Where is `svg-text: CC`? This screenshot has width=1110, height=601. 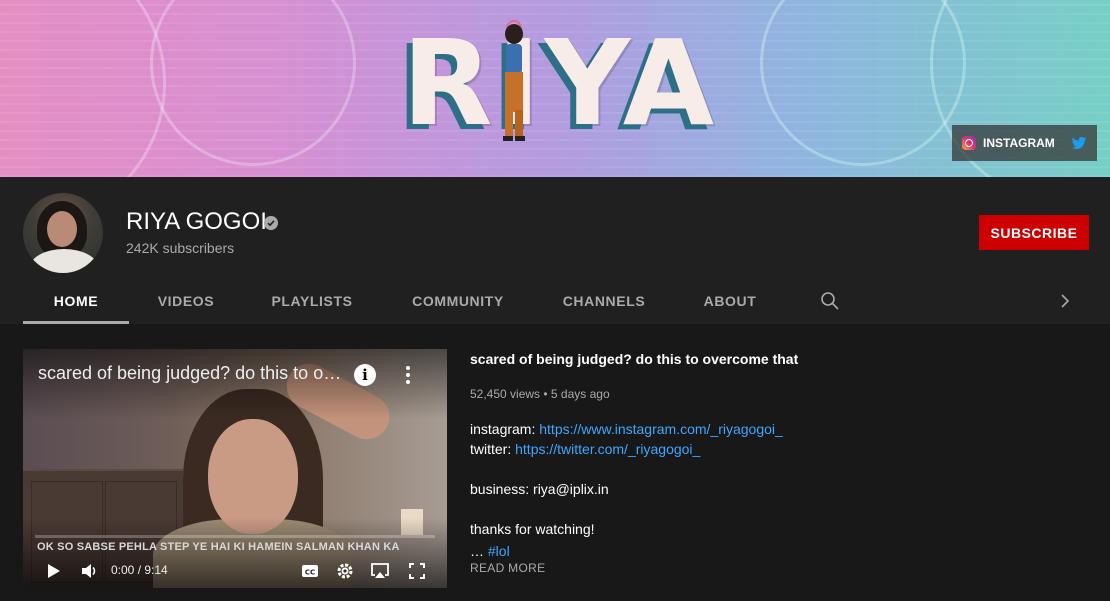
svg-text: CC is located at coordinates (310, 573).